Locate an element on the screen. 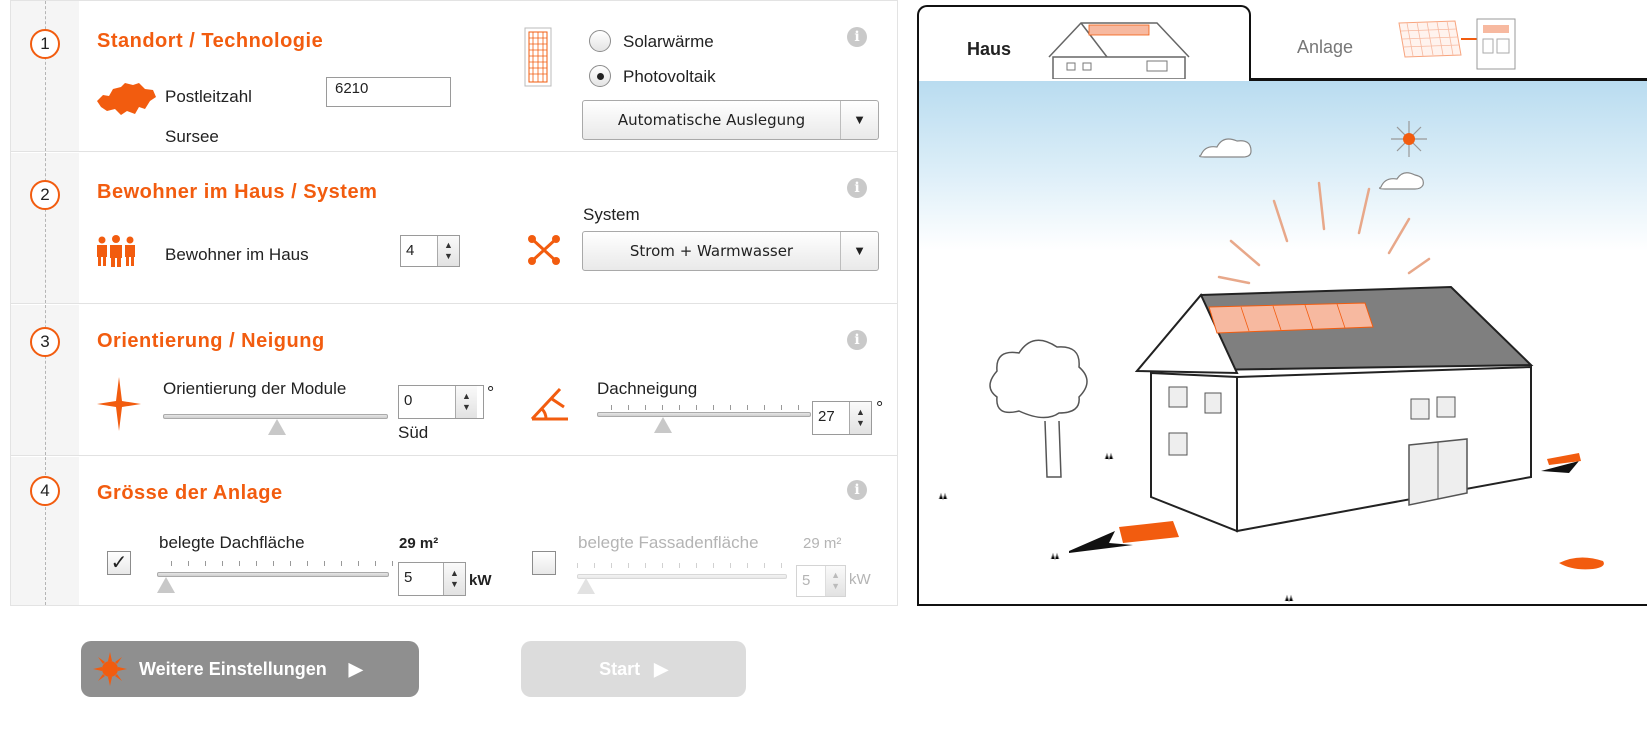  tab-anlage-label: Anlage is located at coordinates (1325, 47).